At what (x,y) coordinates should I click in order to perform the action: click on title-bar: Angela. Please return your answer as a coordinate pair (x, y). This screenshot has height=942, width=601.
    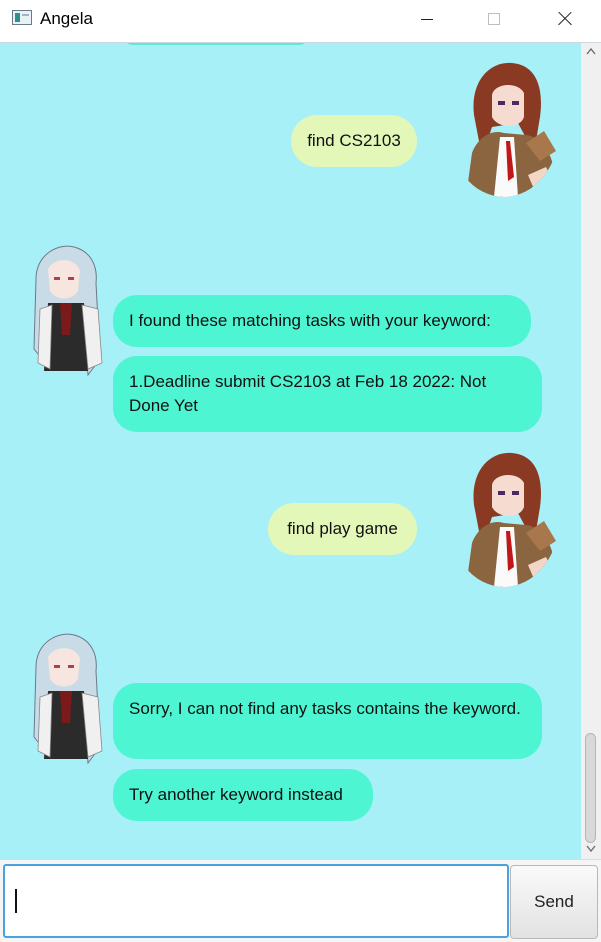
    Looking at the image, I should click on (300, 20).